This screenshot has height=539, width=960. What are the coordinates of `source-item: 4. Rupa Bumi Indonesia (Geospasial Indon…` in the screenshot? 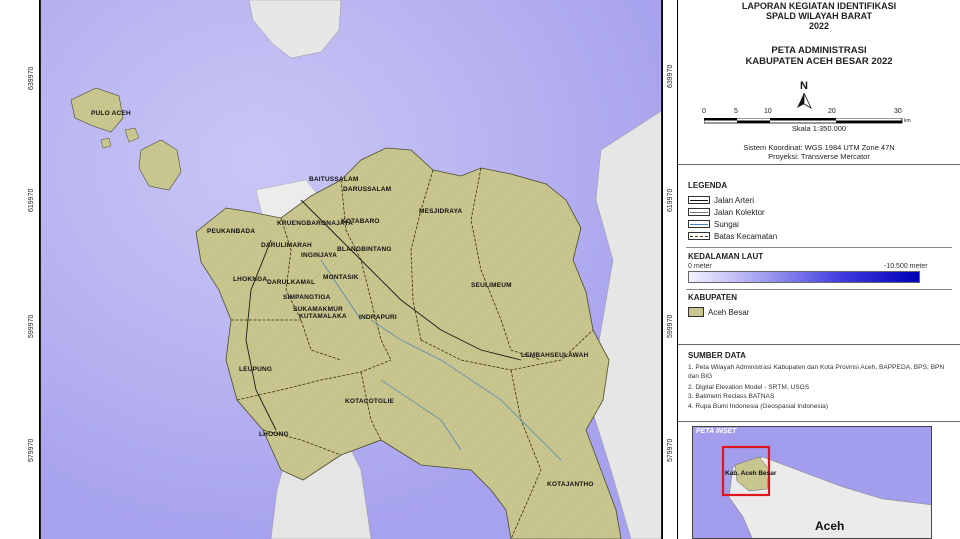 It's located at (758, 406).